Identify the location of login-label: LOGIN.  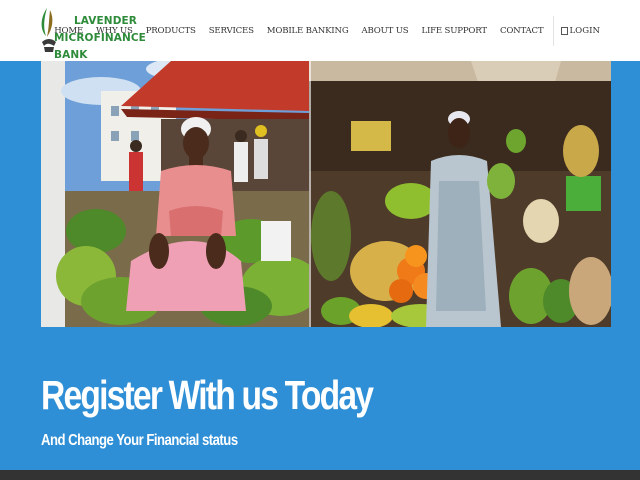
(584, 30).